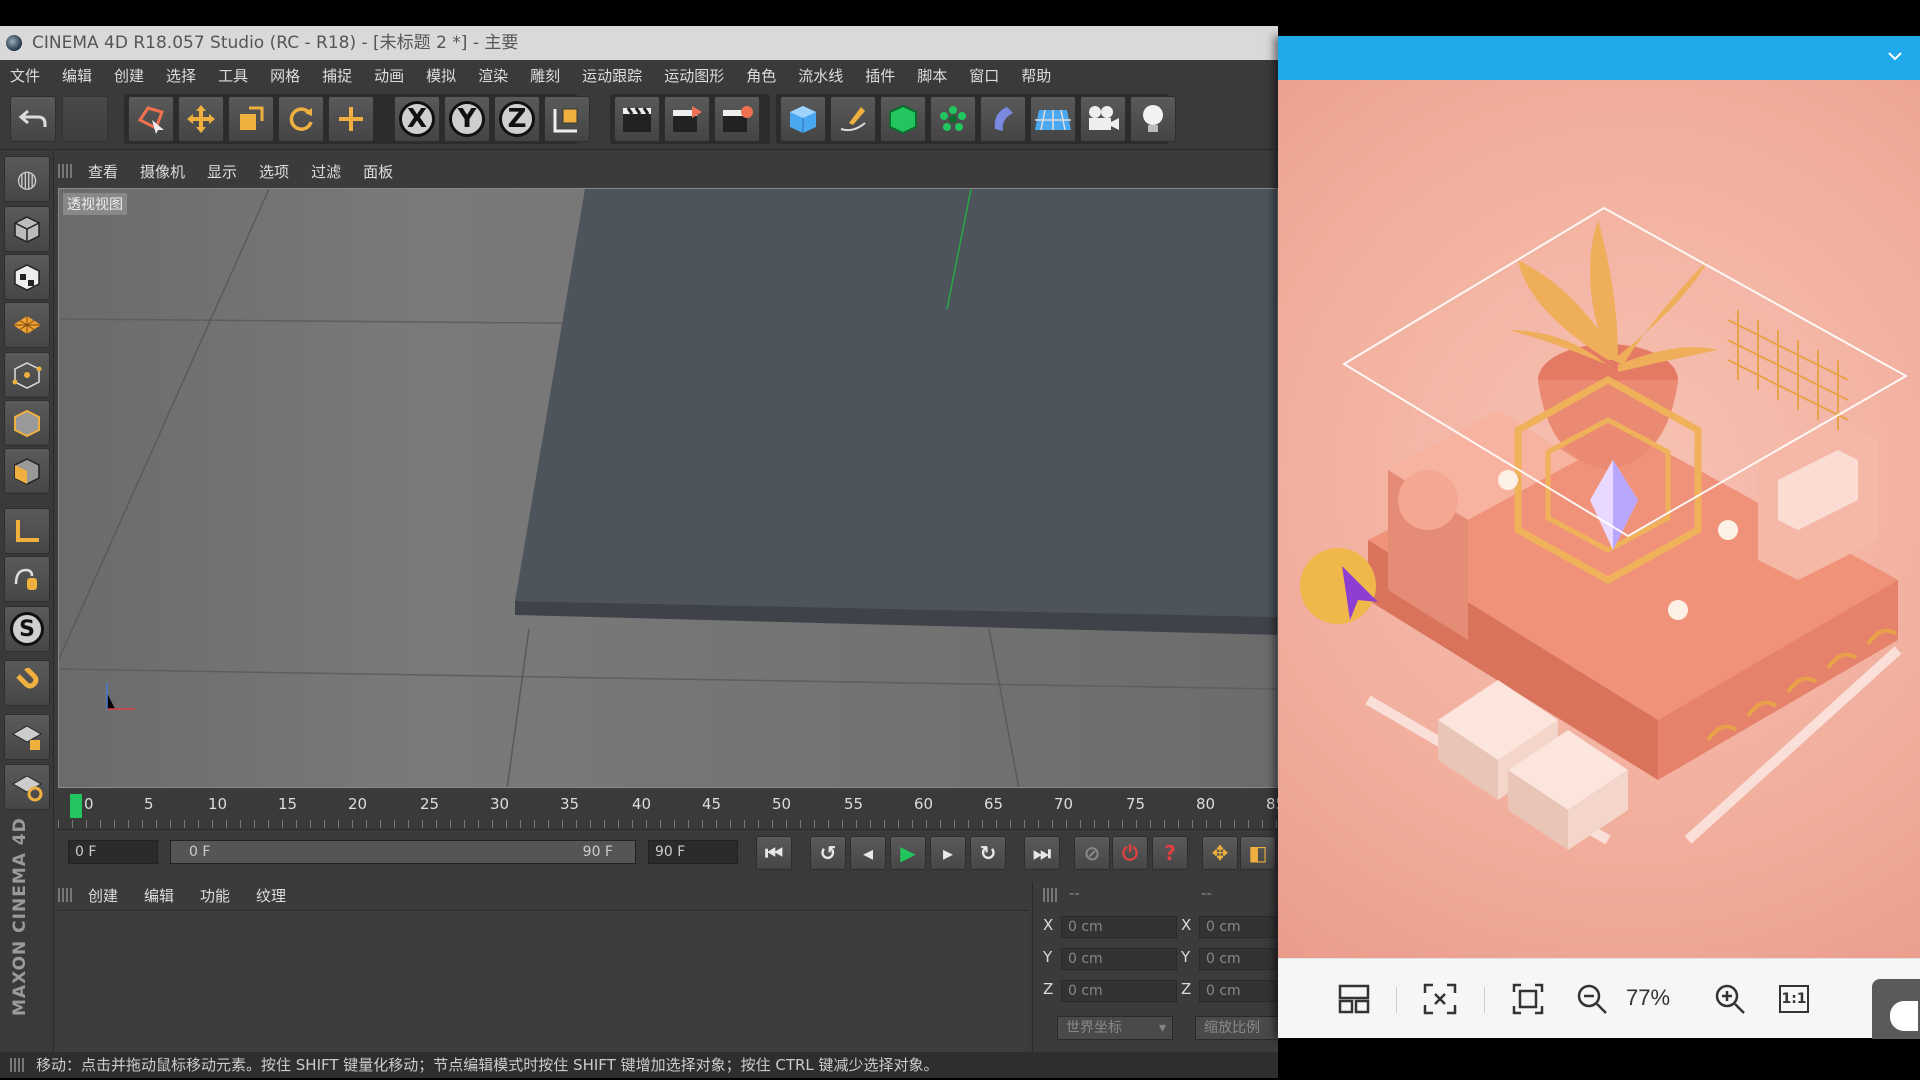 This screenshot has width=1920, height=1080. What do you see at coordinates (1896, 1009) in the screenshot?
I see `viewer-side-handle` at bounding box center [1896, 1009].